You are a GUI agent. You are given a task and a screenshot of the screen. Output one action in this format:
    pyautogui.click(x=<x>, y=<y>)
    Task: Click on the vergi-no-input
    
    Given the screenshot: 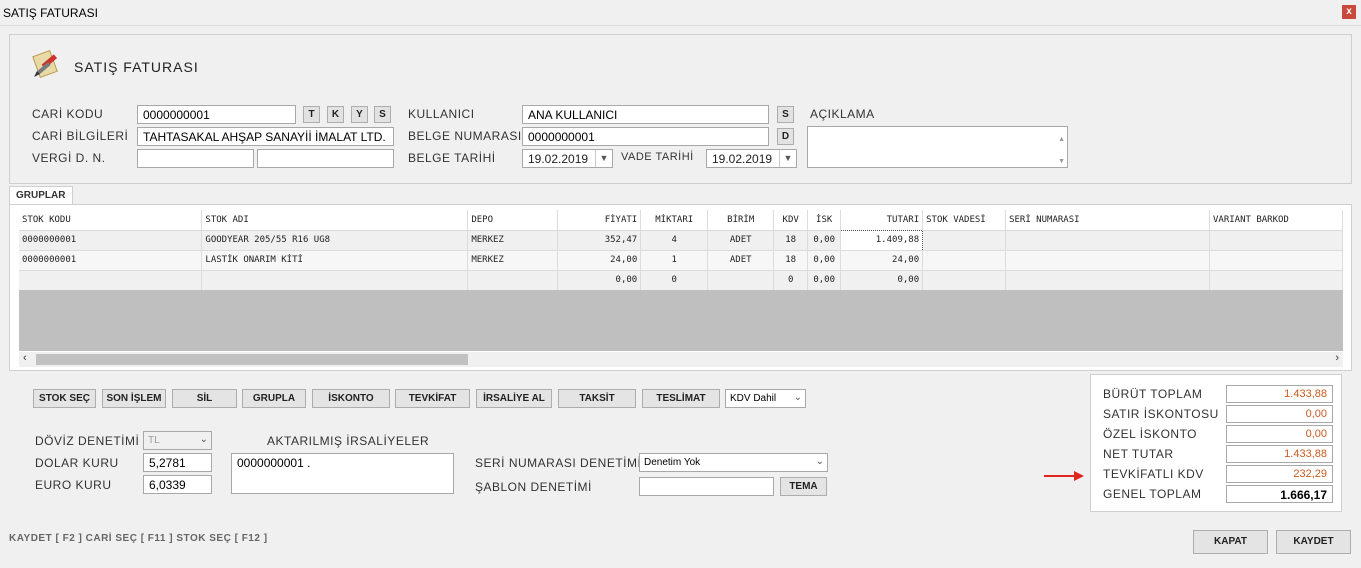 What is the action you would take?
    pyautogui.click(x=325, y=158)
    